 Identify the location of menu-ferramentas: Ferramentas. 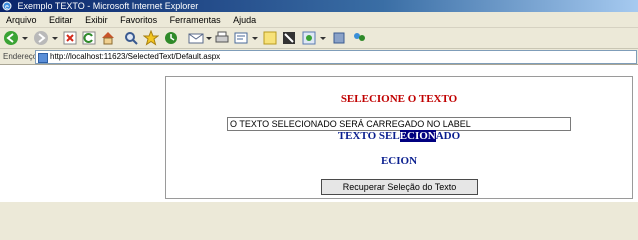
(195, 20).